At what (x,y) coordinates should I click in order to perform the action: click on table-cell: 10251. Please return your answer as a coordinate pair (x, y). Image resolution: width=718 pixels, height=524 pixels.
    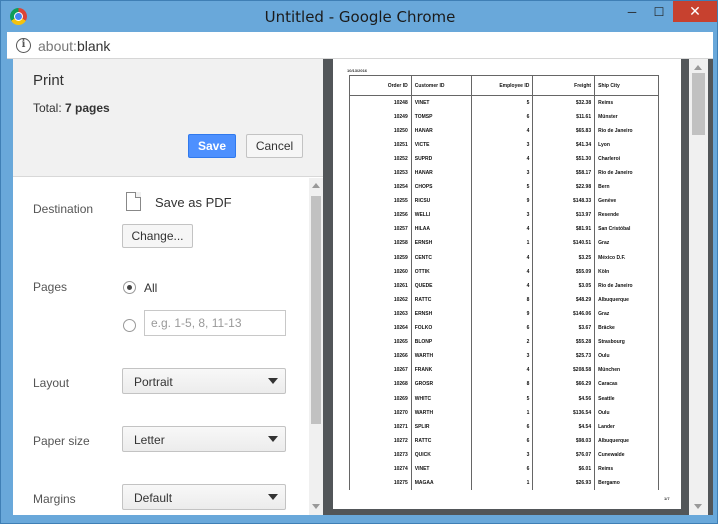
    Looking at the image, I should click on (380, 144).